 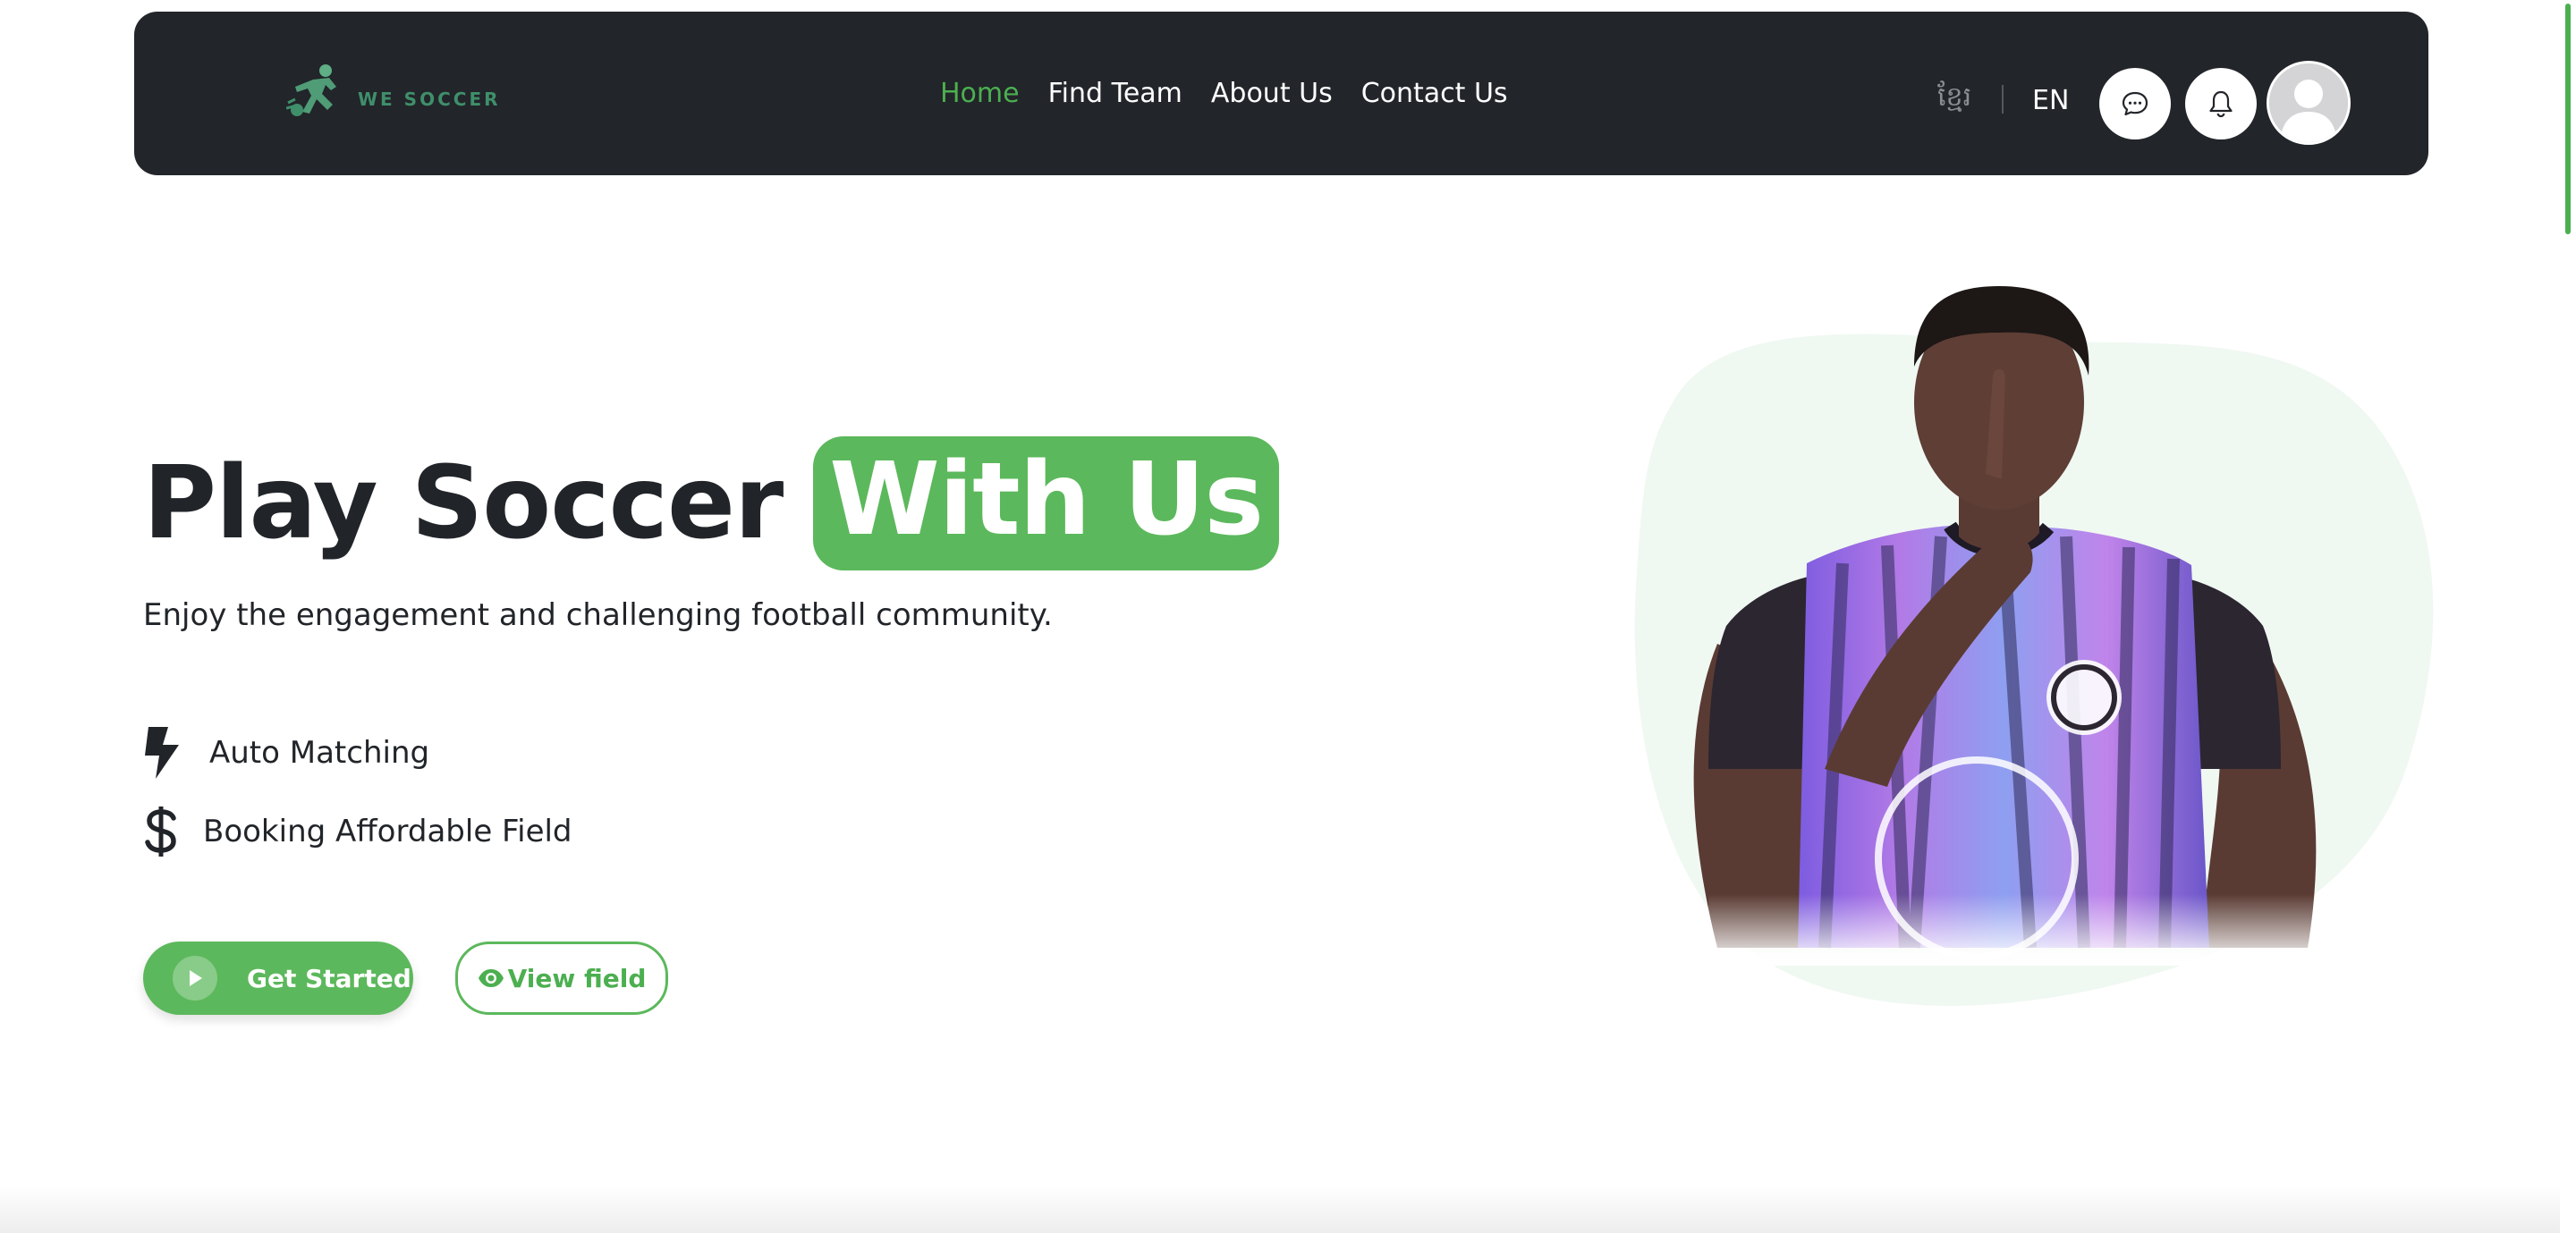 I want to click on user-avatar, so click(x=2309, y=103).